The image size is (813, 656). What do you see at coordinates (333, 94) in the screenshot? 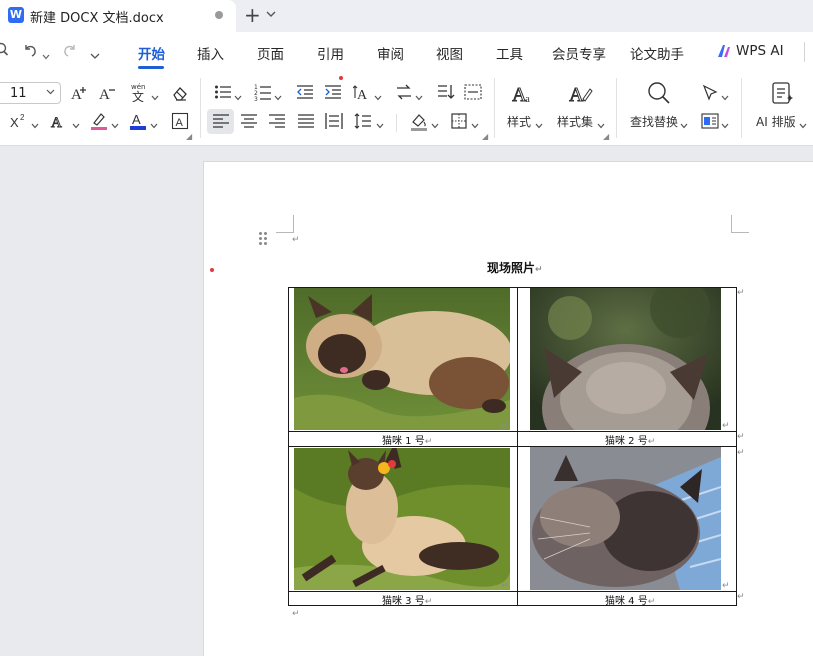
I see `increase-indent-icon` at bounding box center [333, 94].